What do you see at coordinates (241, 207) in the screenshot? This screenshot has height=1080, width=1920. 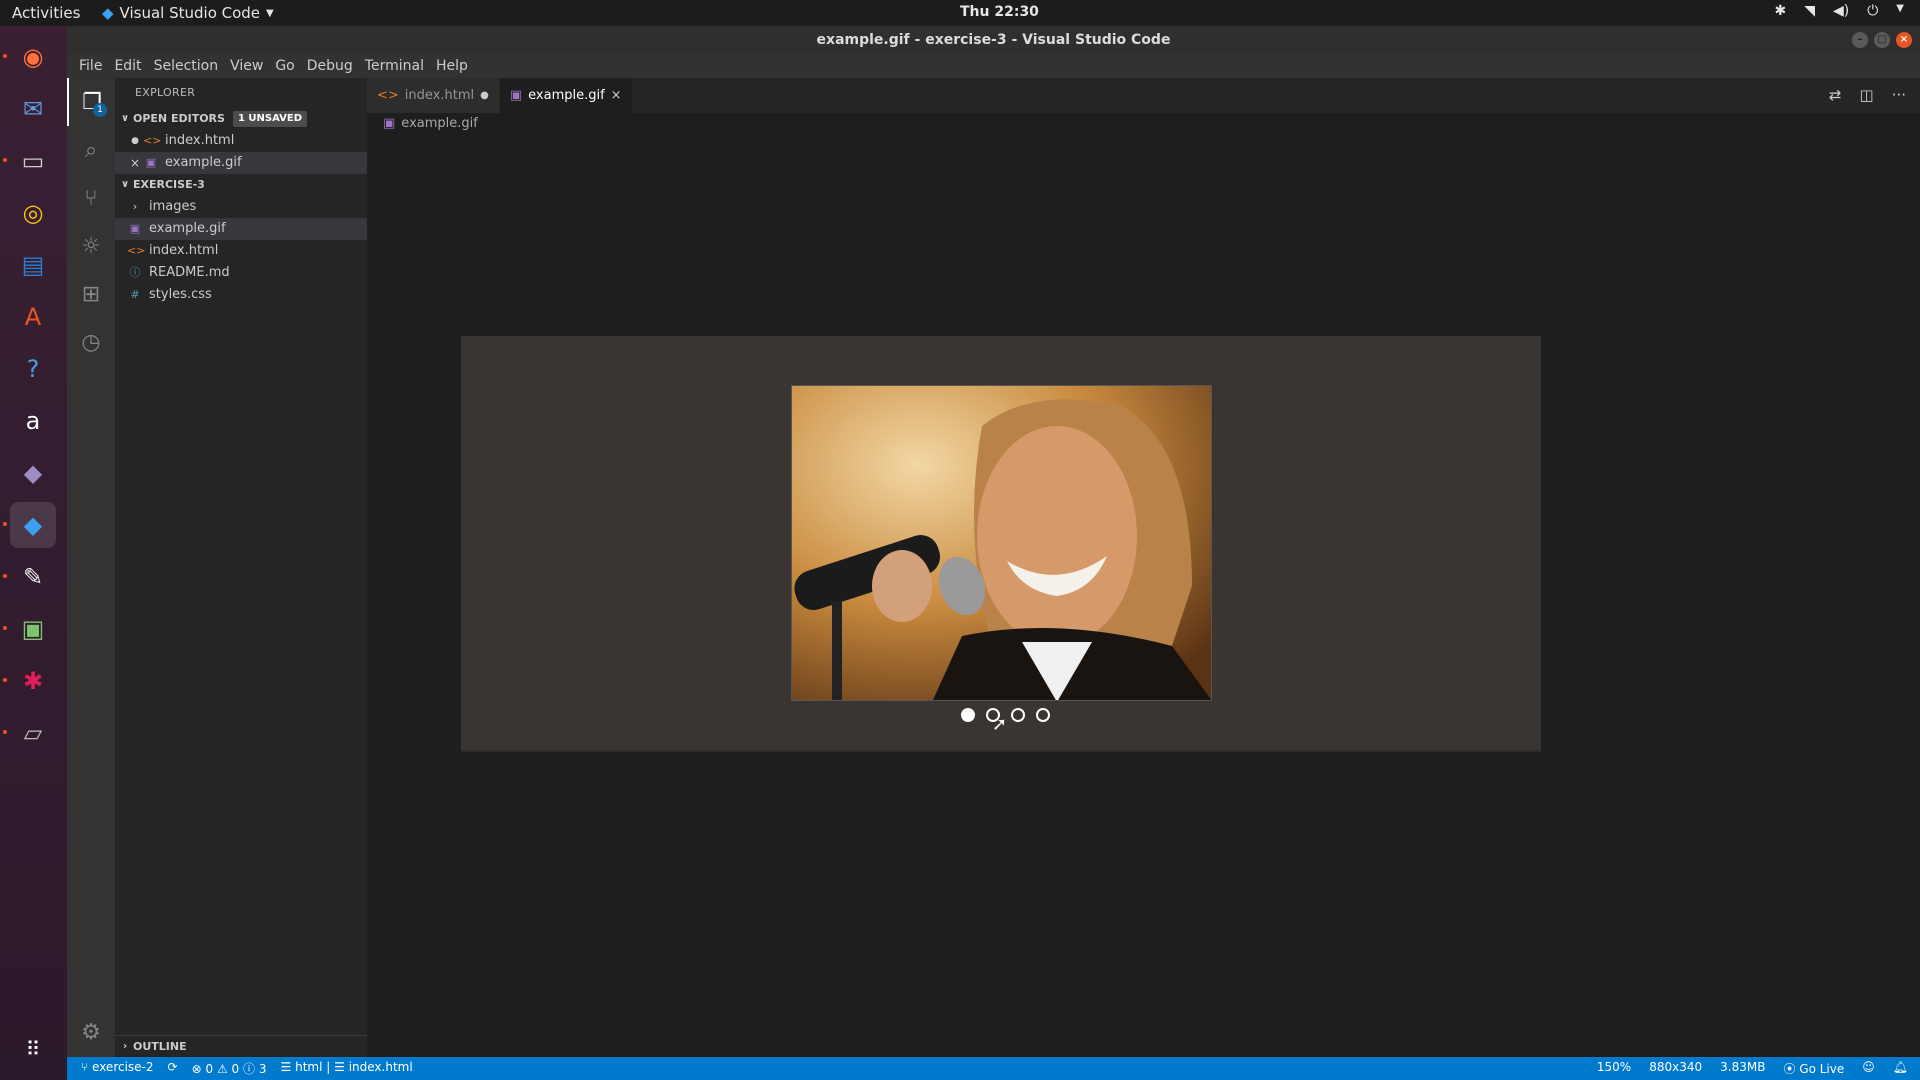 I see `folder-item: › images` at bounding box center [241, 207].